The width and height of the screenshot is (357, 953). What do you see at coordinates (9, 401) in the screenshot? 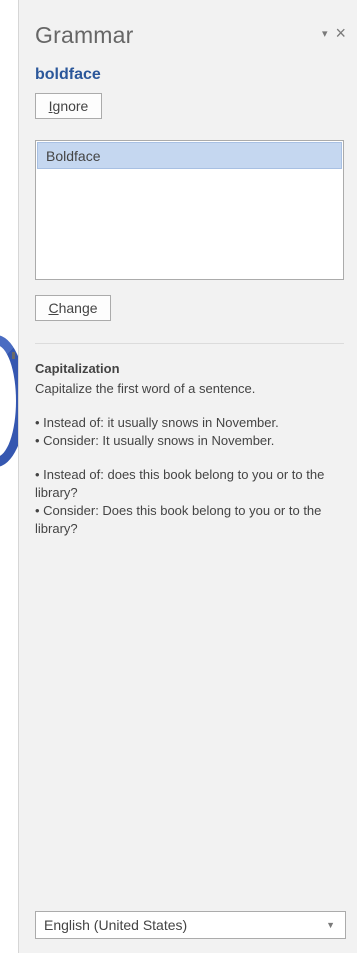
I see `document-glyph-fragment` at bounding box center [9, 401].